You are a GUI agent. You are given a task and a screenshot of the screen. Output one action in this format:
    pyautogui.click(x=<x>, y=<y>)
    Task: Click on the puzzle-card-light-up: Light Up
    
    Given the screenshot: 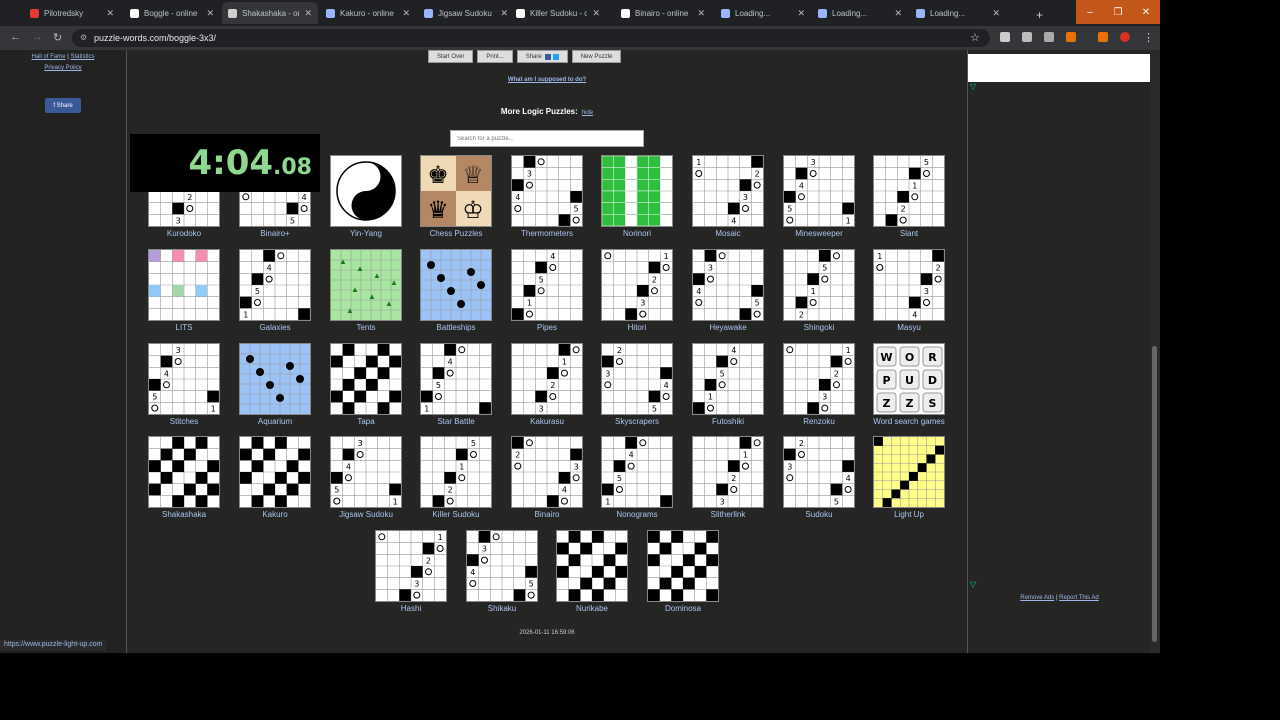 What is the action you would take?
    pyautogui.click(x=909, y=477)
    